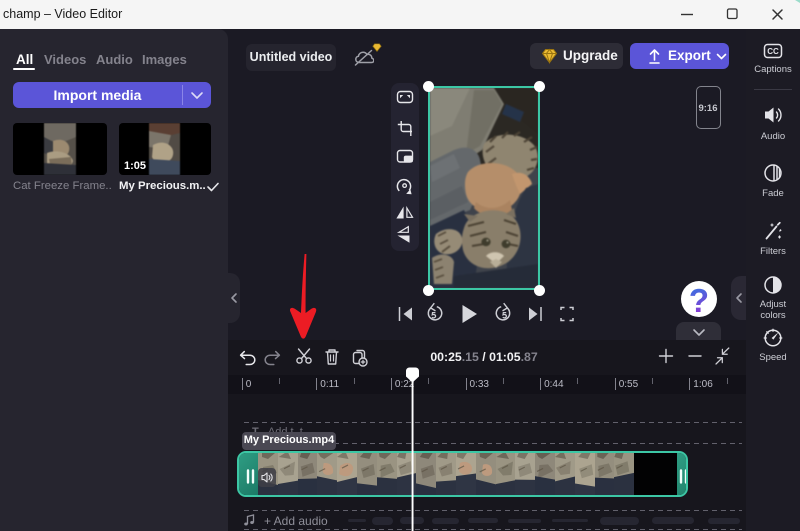 The width and height of the screenshot is (800, 531). What do you see at coordinates (772, 357) in the screenshot?
I see `svg-text: Speed` at bounding box center [772, 357].